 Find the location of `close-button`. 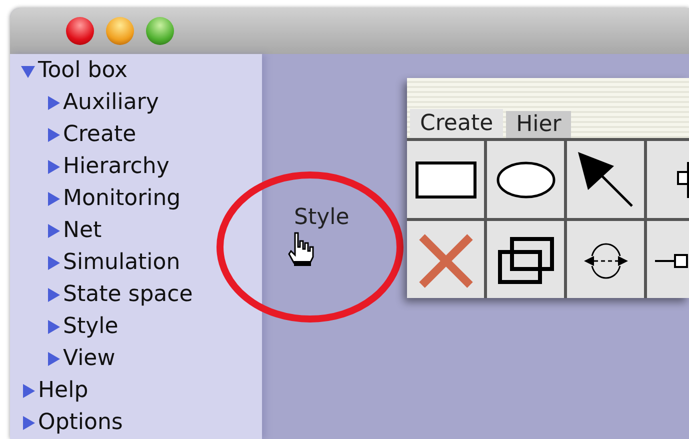

close-button is located at coordinates (80, 31).